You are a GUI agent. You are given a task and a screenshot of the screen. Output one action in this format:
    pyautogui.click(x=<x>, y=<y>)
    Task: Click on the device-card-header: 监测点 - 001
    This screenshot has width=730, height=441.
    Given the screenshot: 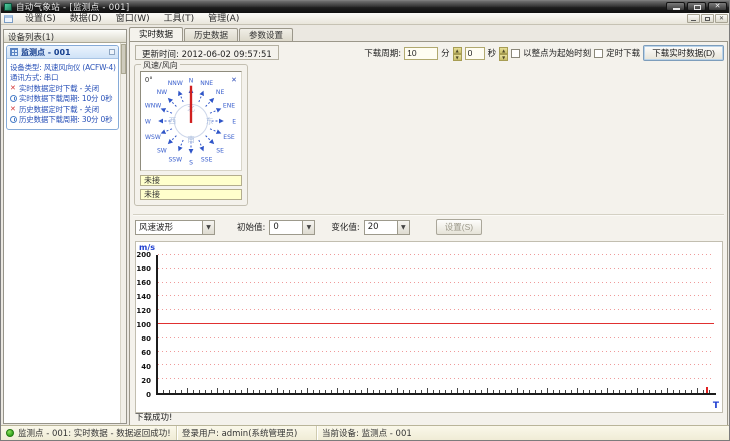 What is the action you would take?
    pyautogui.click(x=62, y=52)
    